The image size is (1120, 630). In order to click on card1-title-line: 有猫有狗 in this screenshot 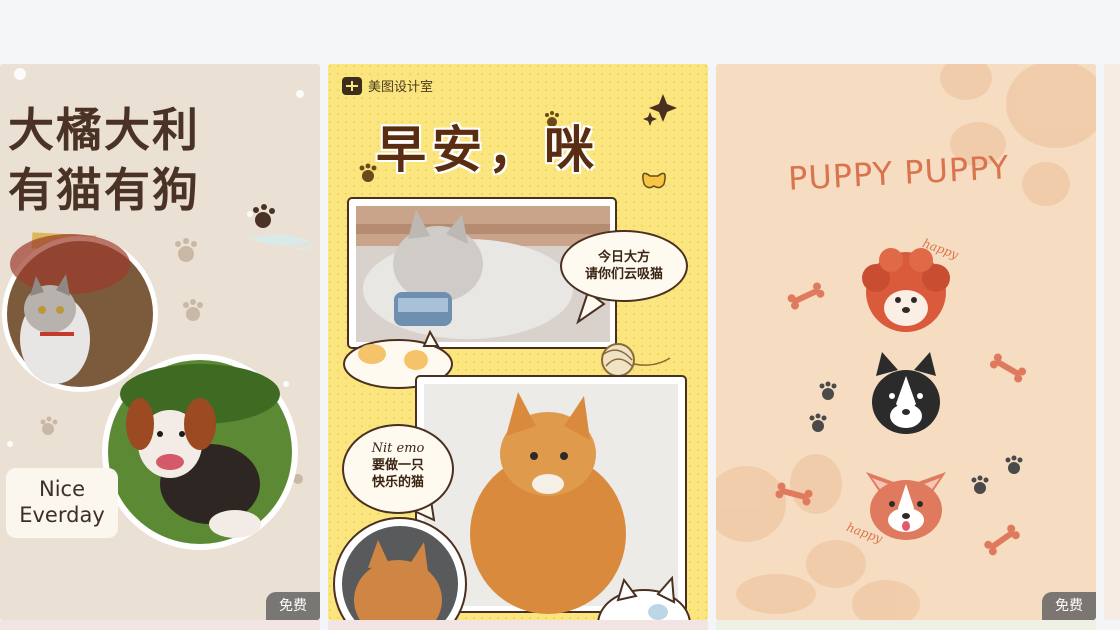, I will do `click(104, 190)`.